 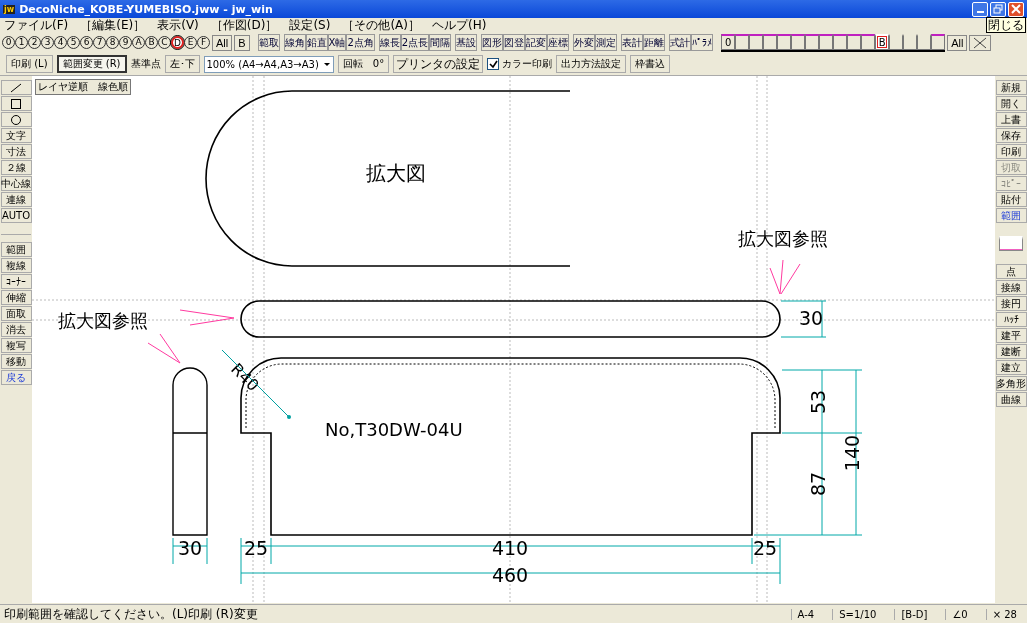 I want to click on tool-button: 複線, so click(x=16, y=265).